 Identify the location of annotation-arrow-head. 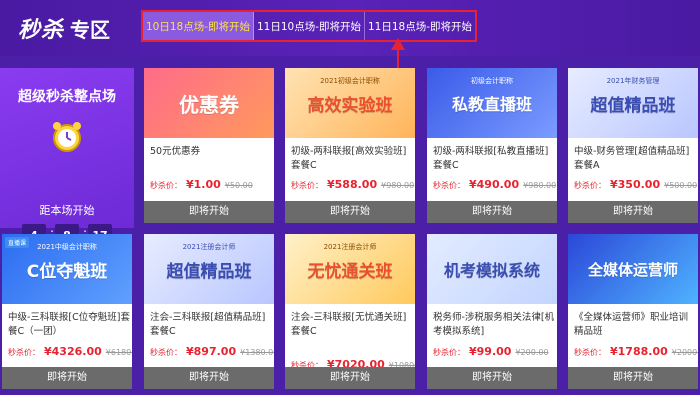
(398, 44).